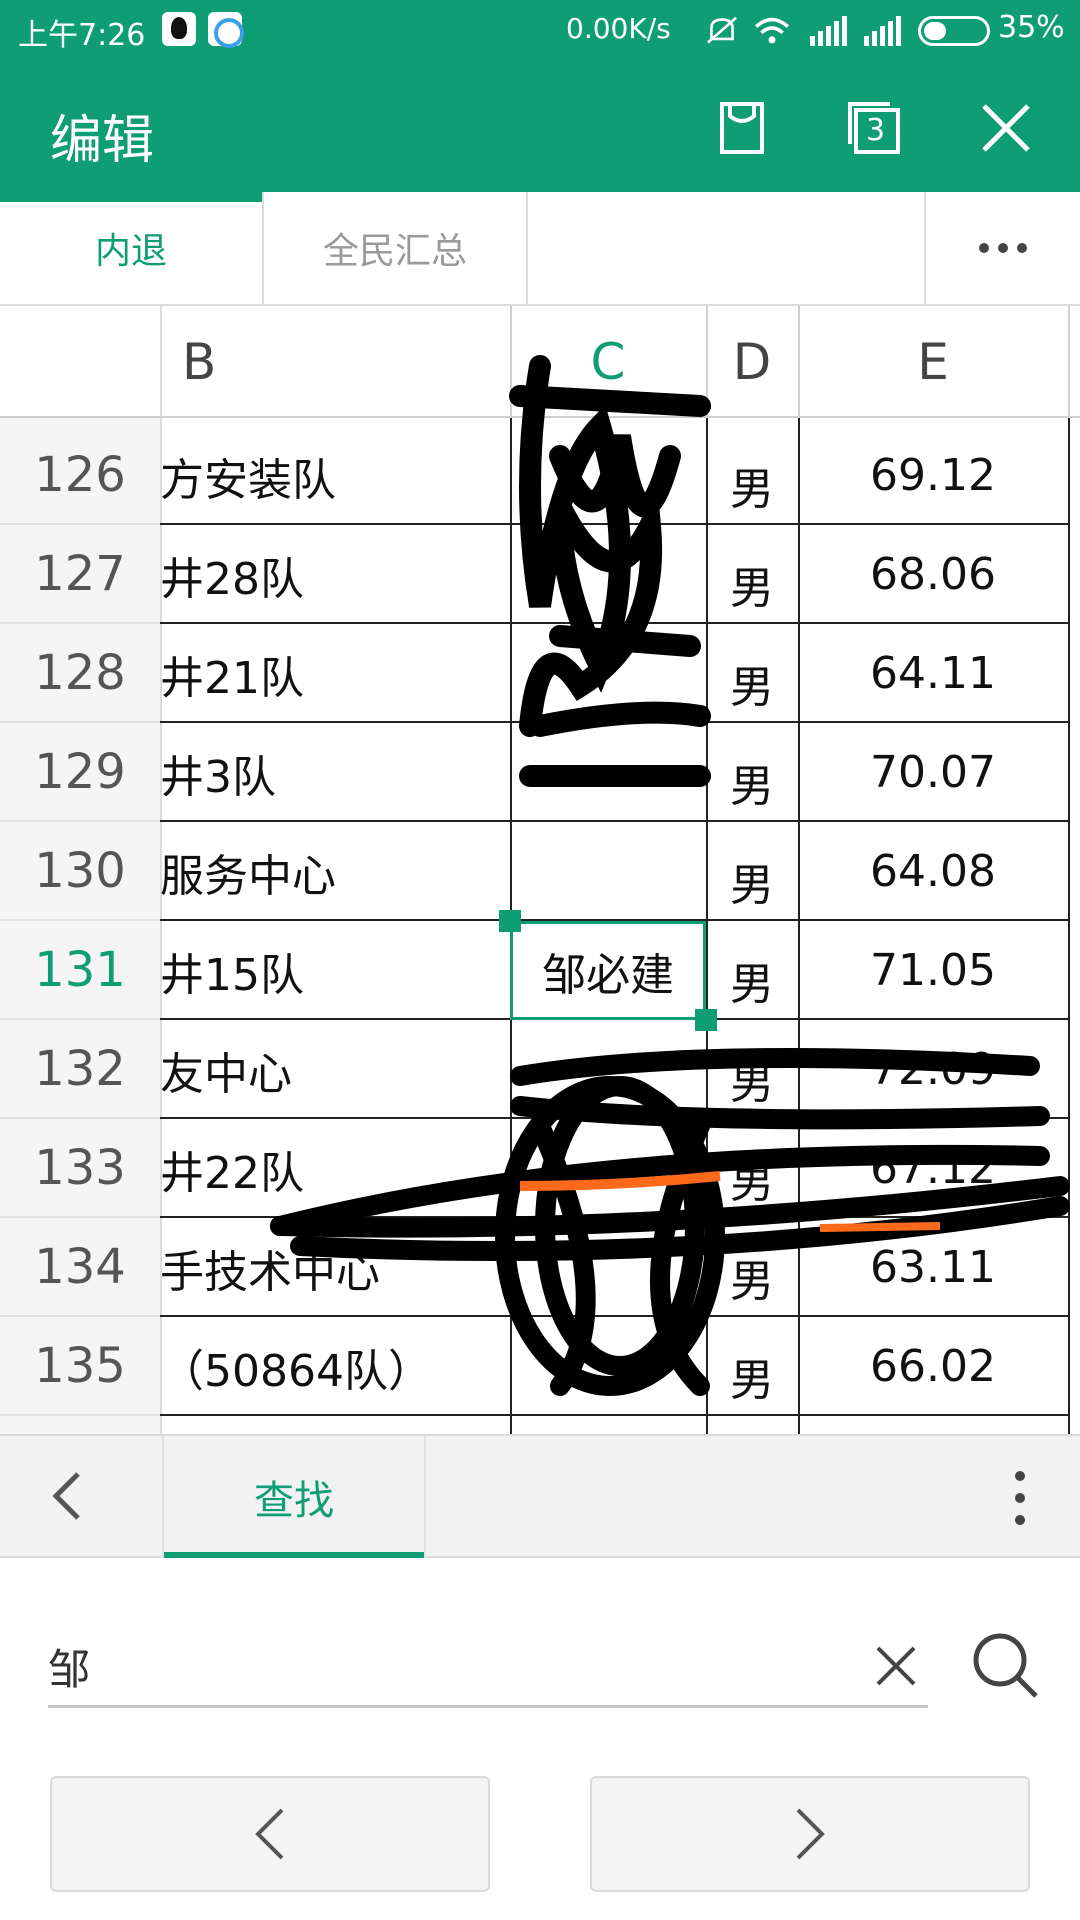 This screenshot has height=1920, width=1080. I want to click on back-arrow-icon, so click(70, 1496).